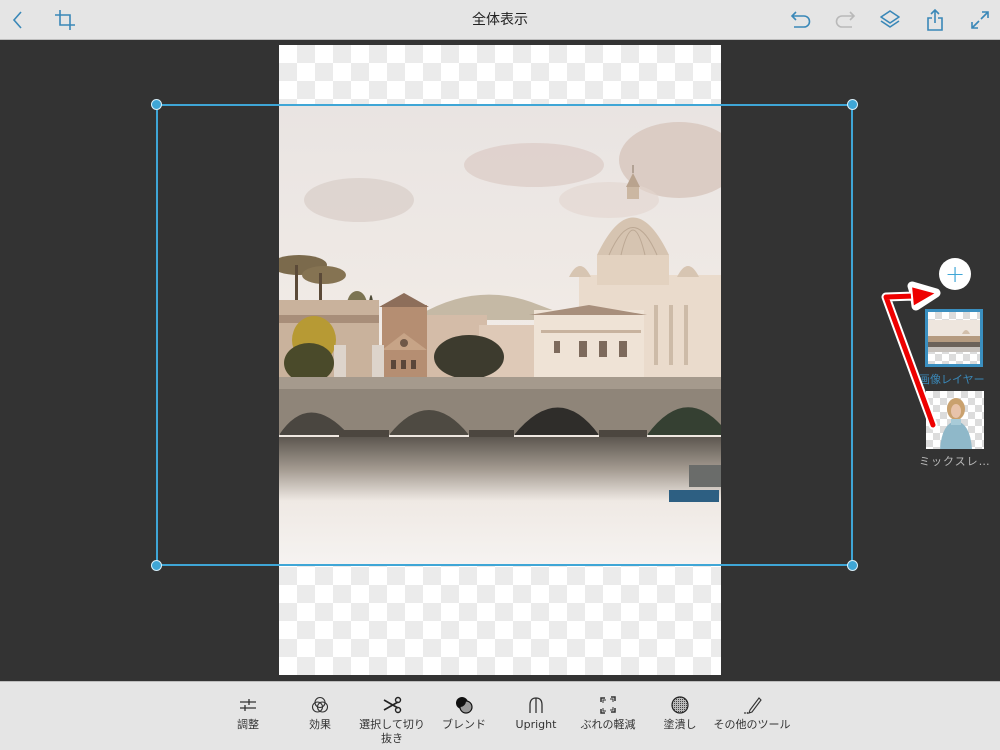 This screenshot has width=1000, height=750. I want to click on back-button, so click(18, 20).